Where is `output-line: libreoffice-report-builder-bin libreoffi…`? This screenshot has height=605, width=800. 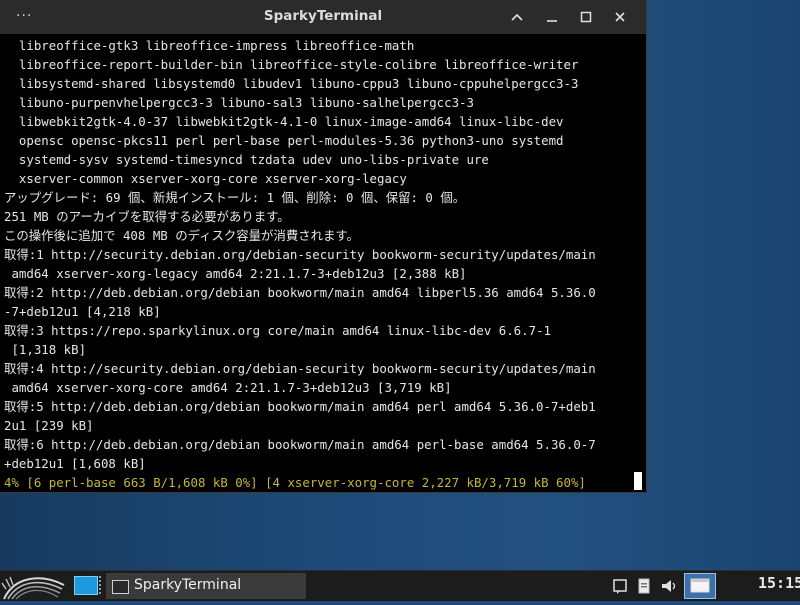 output-line: libreoffice-report-builder-bin libreoffi… is located at coordinates (291, 64).